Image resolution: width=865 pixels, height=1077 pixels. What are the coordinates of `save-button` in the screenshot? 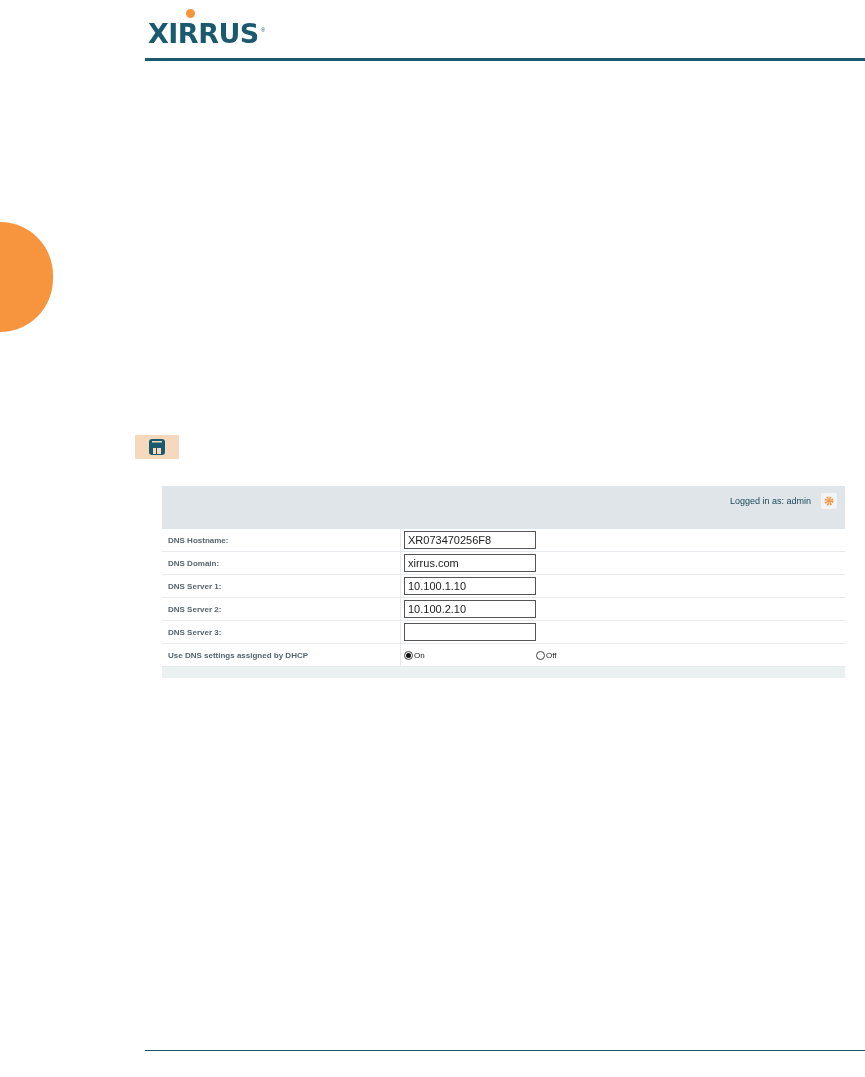 It's located at (157, 447).